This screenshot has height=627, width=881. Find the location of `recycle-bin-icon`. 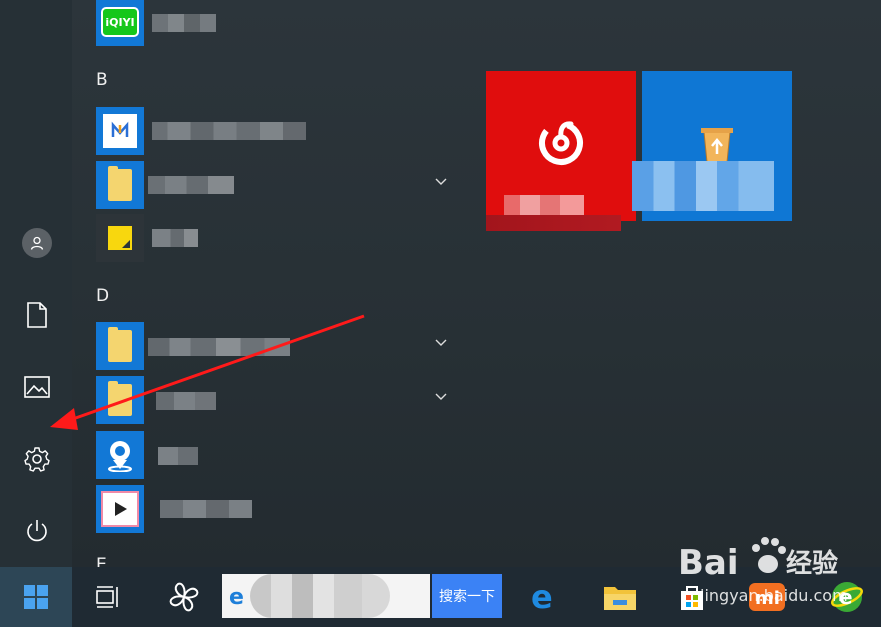

recycle-bin-icon is located at coordinates (717, 145).